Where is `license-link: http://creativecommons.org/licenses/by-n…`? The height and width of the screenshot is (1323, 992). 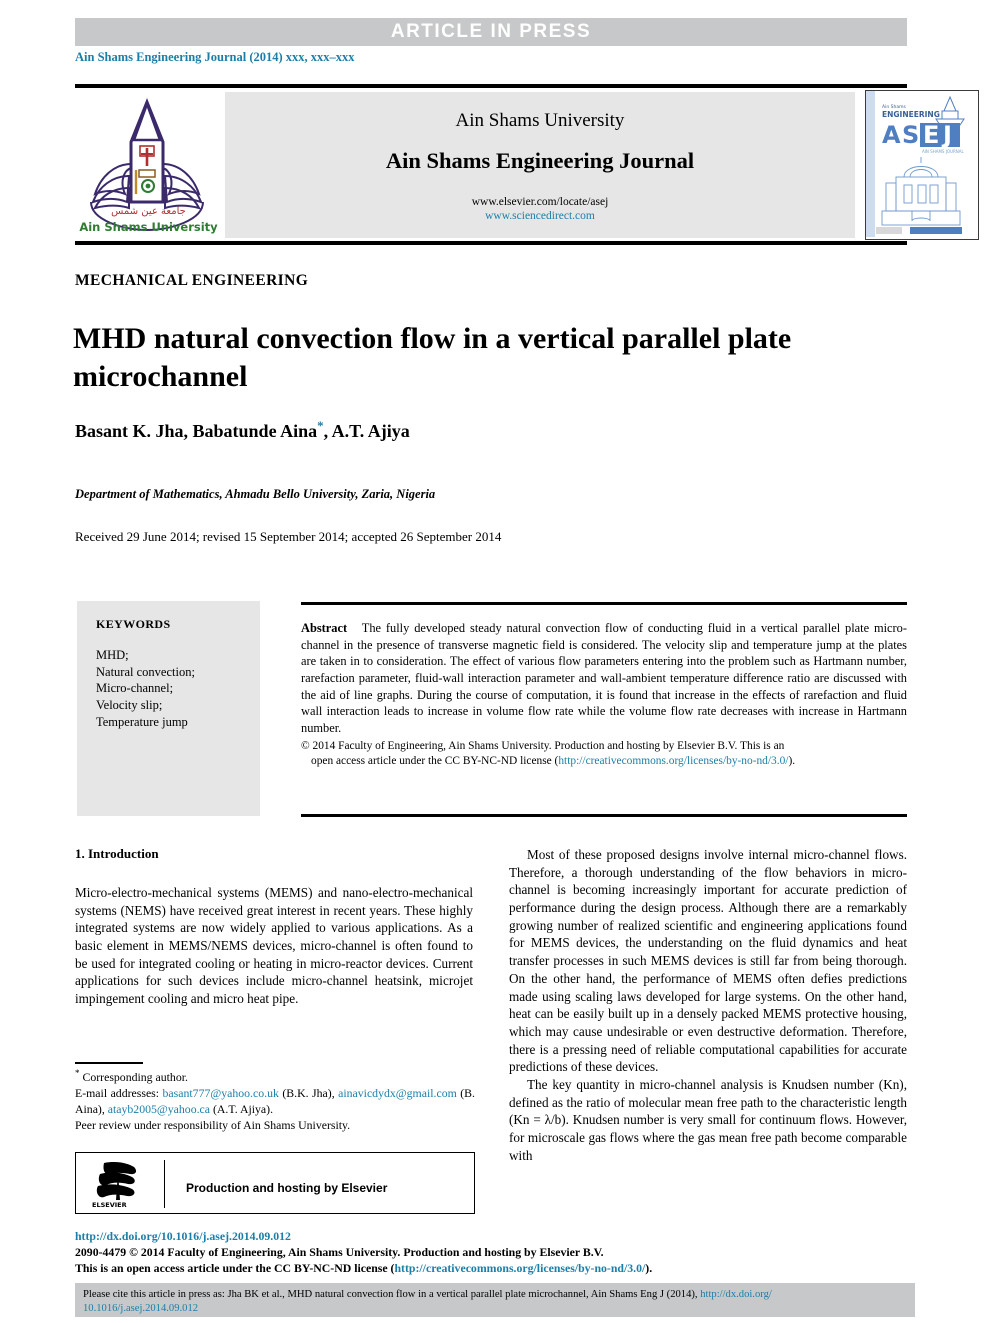 license-link: http://creativecommons.org/licenses/by-n… is located at coordinates (673, 761).